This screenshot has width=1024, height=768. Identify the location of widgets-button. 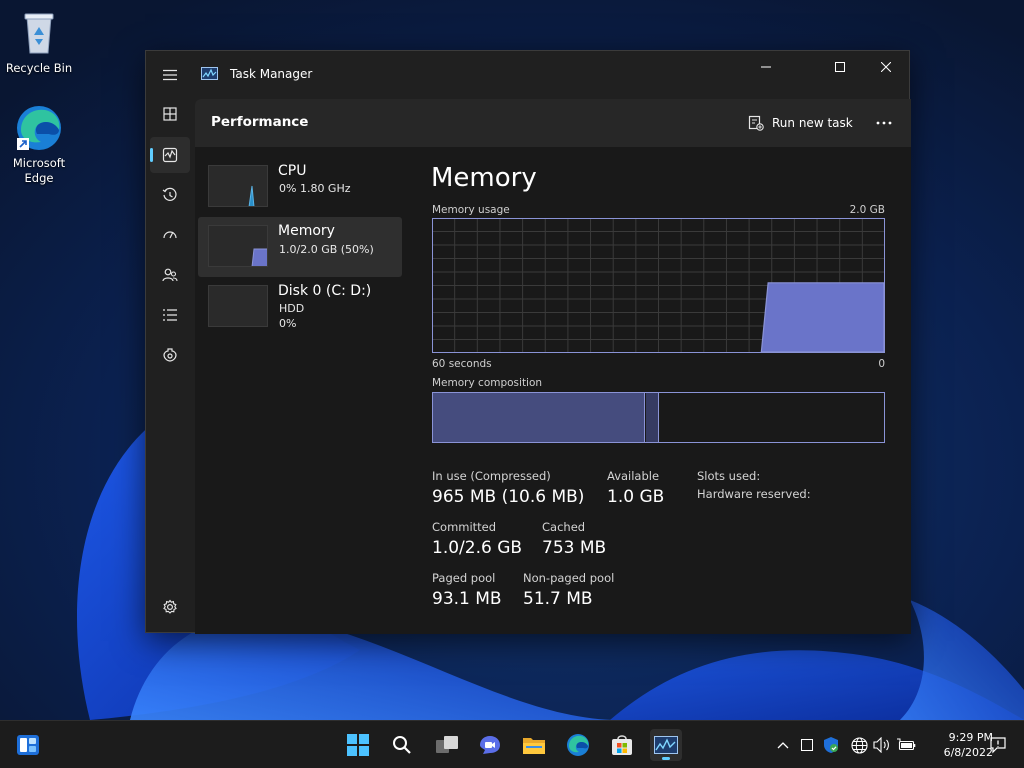
(28, 745).